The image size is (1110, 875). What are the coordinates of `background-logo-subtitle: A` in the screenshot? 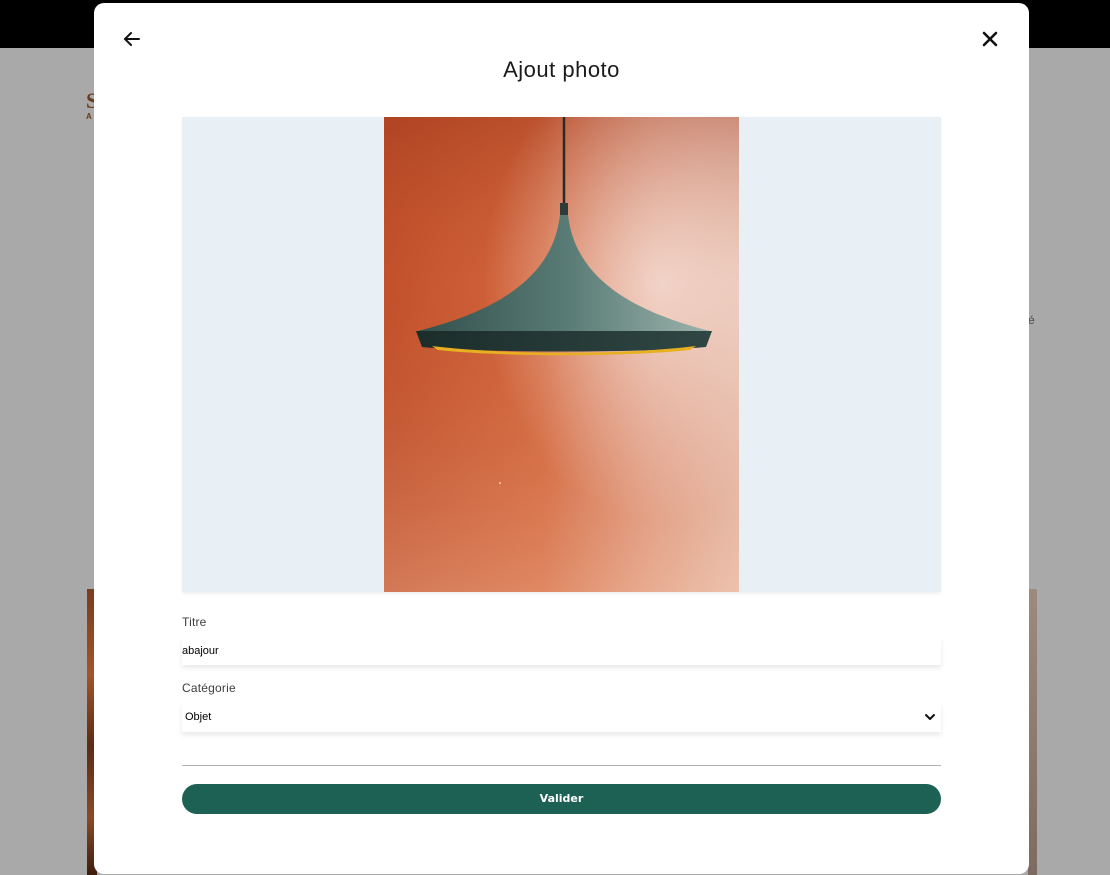 It's located at (89, 116).